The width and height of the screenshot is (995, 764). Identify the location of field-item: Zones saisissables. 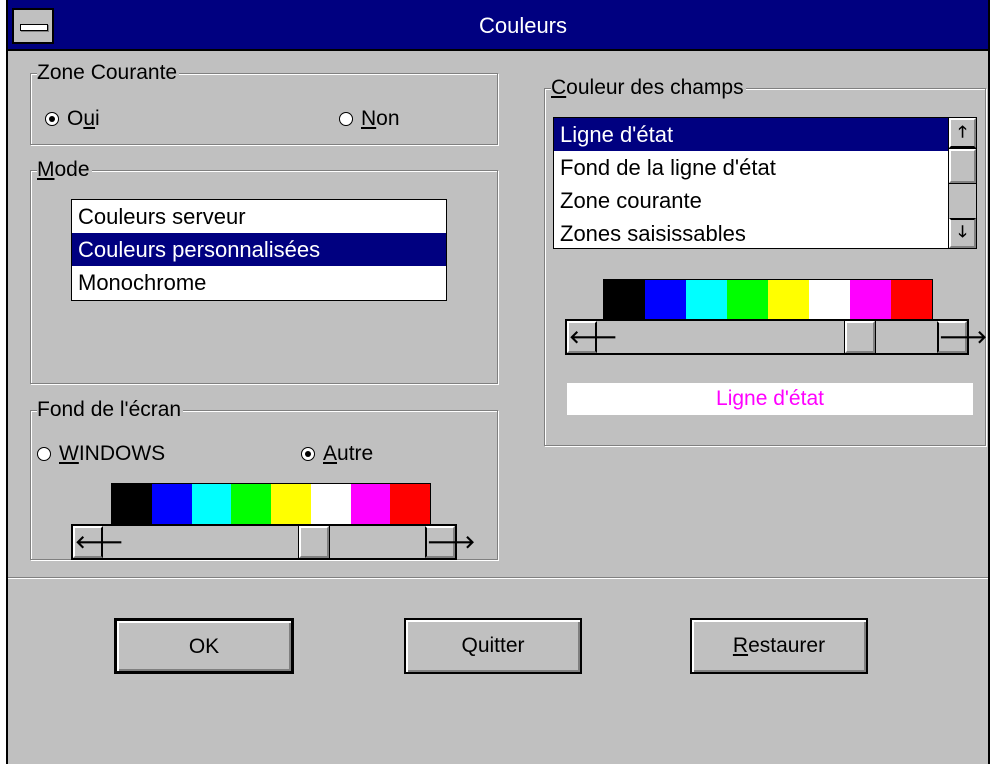
(751, 233).